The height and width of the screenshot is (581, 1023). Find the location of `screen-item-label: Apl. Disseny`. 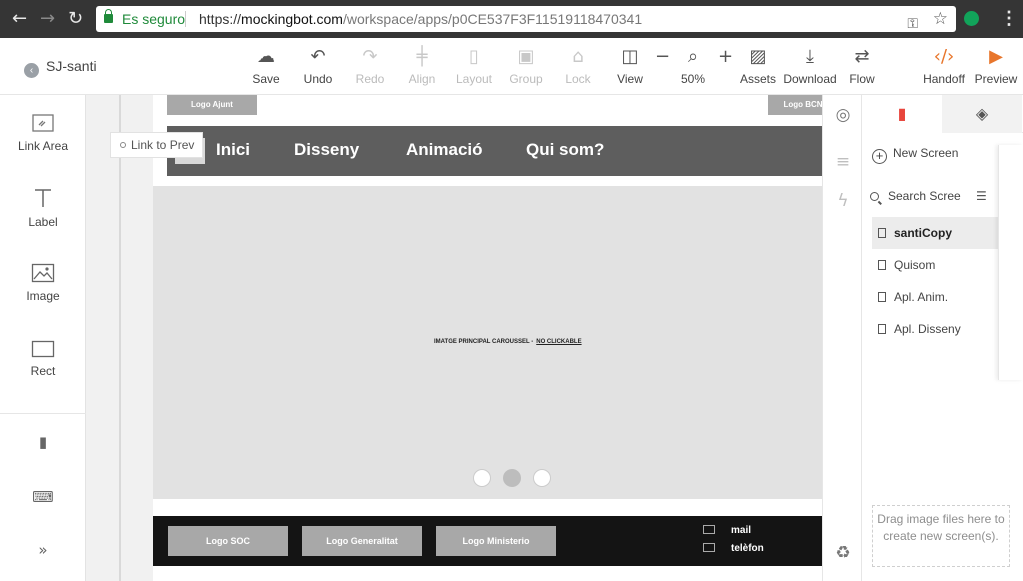

screen-item-label: Apl. Disseny is located at coordinates (927, 329).